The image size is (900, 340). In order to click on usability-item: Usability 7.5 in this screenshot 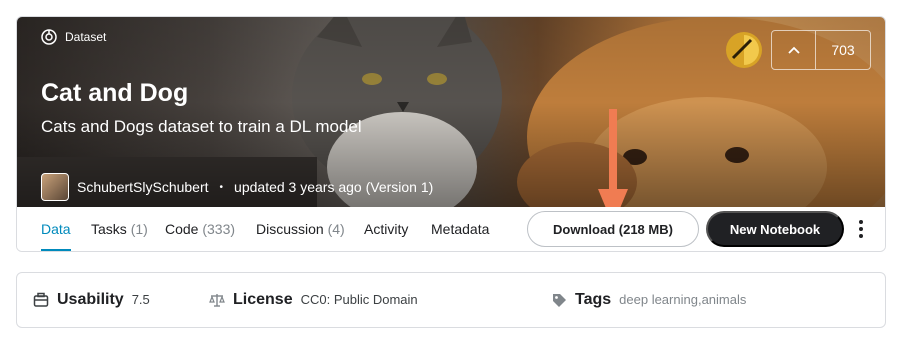, I will do `click(91, 300)`.